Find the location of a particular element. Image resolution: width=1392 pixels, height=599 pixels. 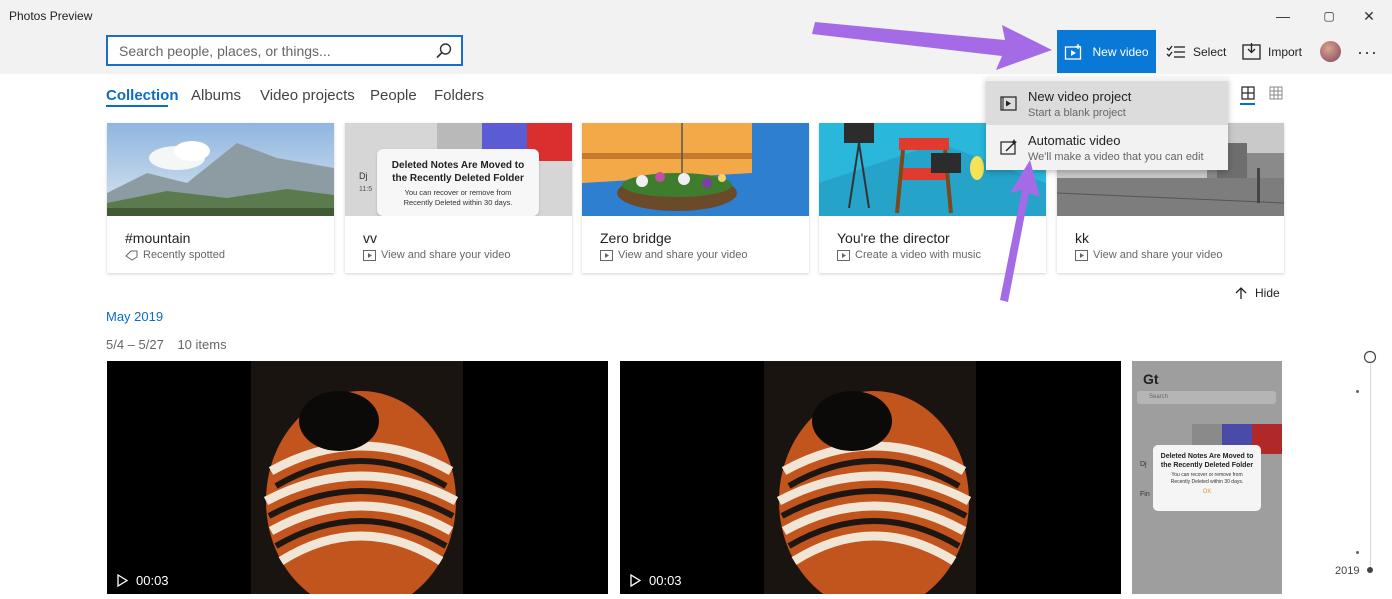

month-heading: May 2019 is located at coordinates (134, 316).